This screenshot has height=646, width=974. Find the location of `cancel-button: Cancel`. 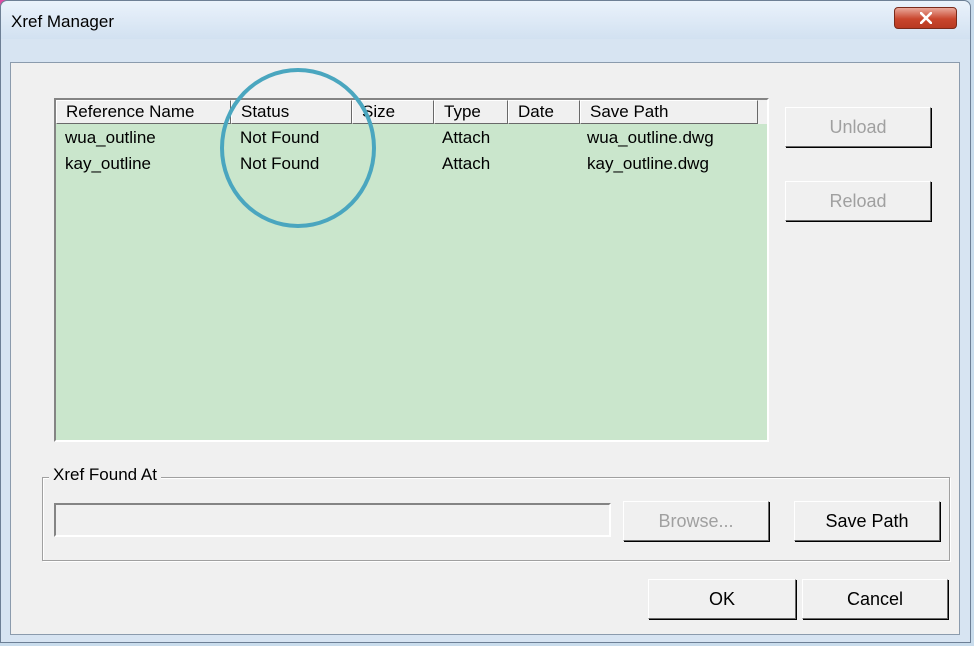

cancel-button: Cancel is located at coordinates (875, 599).